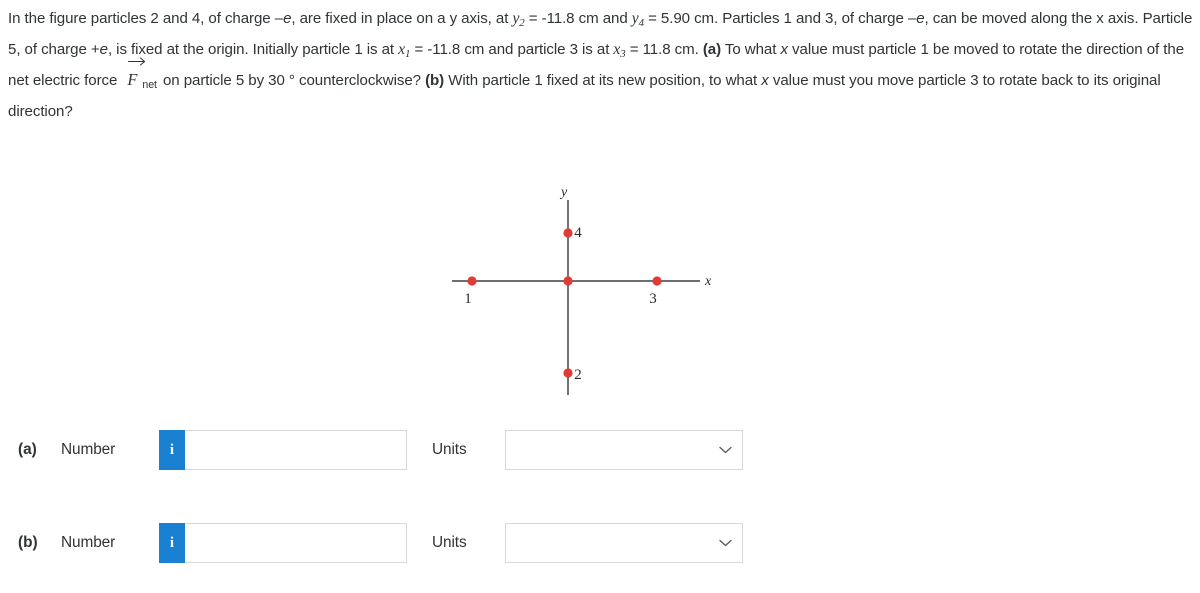 The width and height of the screenshot is (1200, 593). I want to click on answer-b-number-label: Number, so click(88, 542).